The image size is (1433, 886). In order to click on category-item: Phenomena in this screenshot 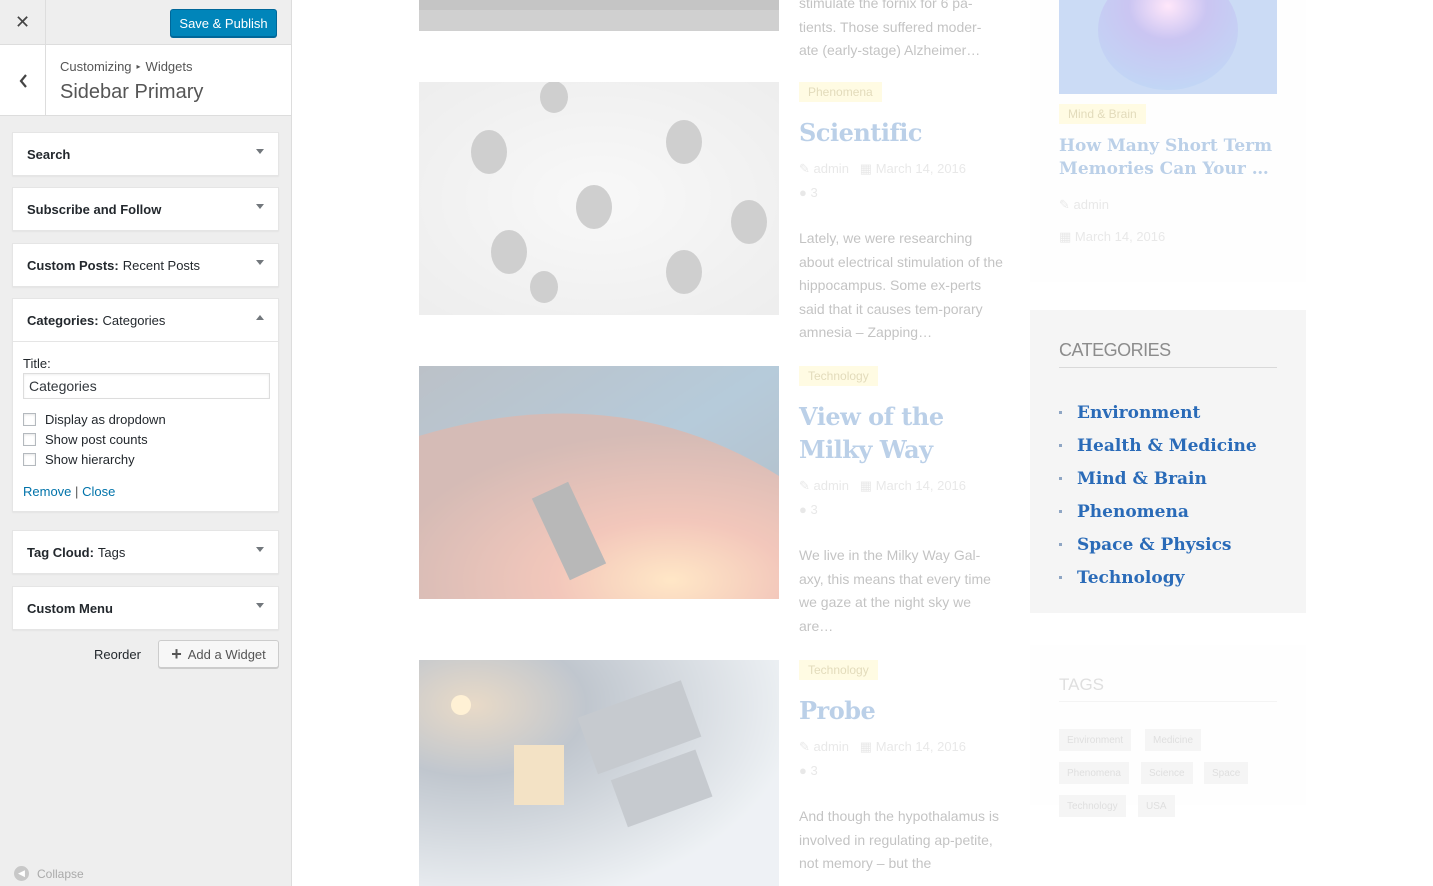, I will do `click(1158, 511)`.